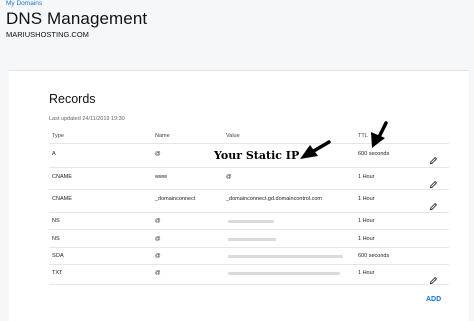 Image resolution: width=474 pixels, height=321 pixels. Describe the element at coordinates (87, 119) in the screenshot. I see `last-updated-text: Last updated 24/11/2019 19:30` at that location.